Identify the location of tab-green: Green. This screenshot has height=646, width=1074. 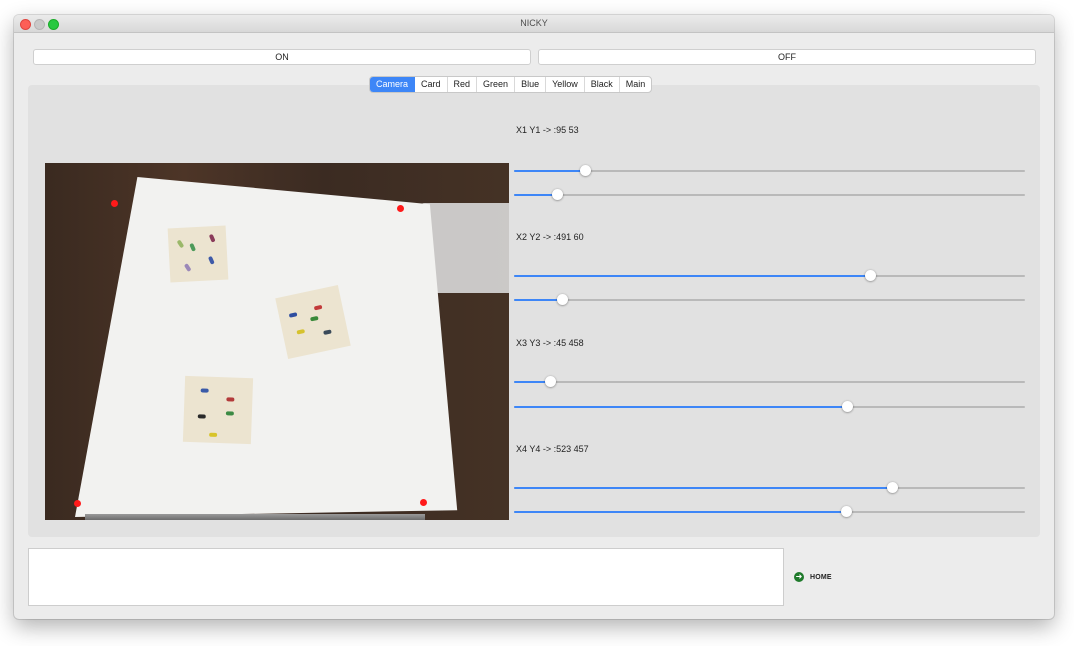
(496, 84).